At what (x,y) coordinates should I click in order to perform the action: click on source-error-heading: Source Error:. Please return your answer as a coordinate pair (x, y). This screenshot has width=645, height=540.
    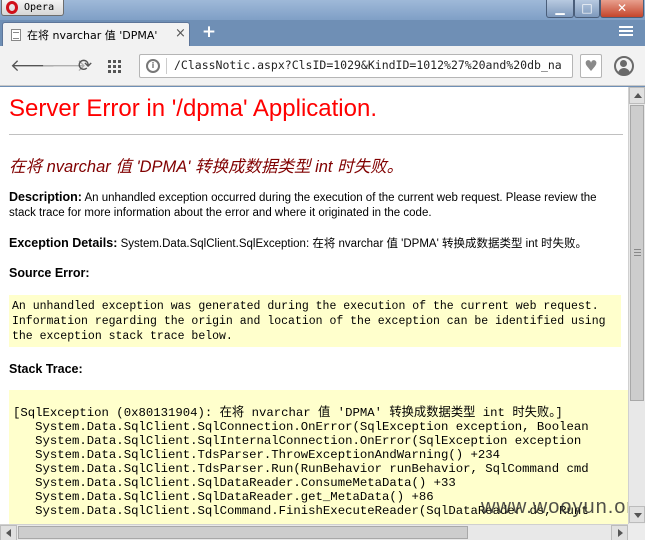
    Looking at the image, I should click on (316, 274).